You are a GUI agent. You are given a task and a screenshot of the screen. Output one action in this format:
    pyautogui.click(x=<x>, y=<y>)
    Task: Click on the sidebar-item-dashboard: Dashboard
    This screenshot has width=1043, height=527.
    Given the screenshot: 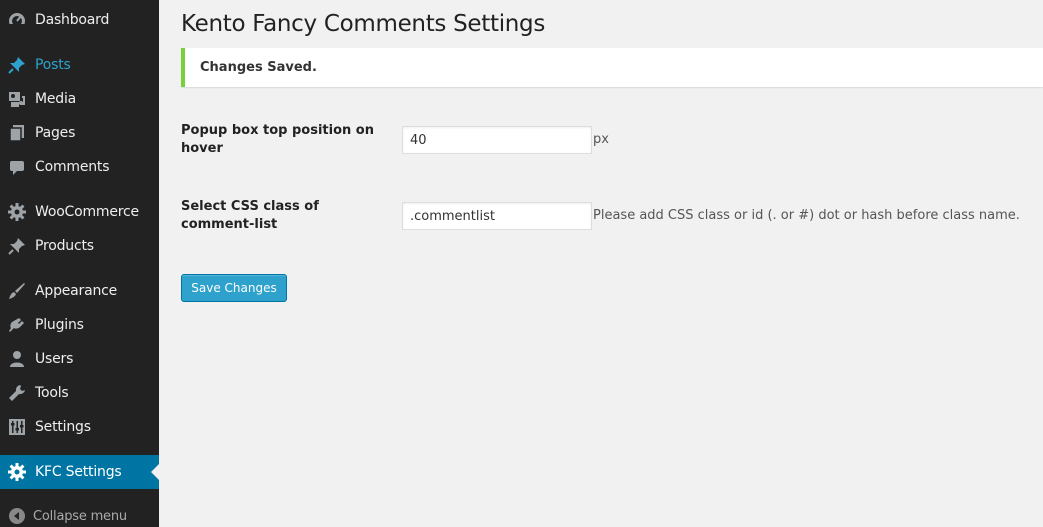 What is the action you would take?
    pyautogui.click(x=79, y=20)
    